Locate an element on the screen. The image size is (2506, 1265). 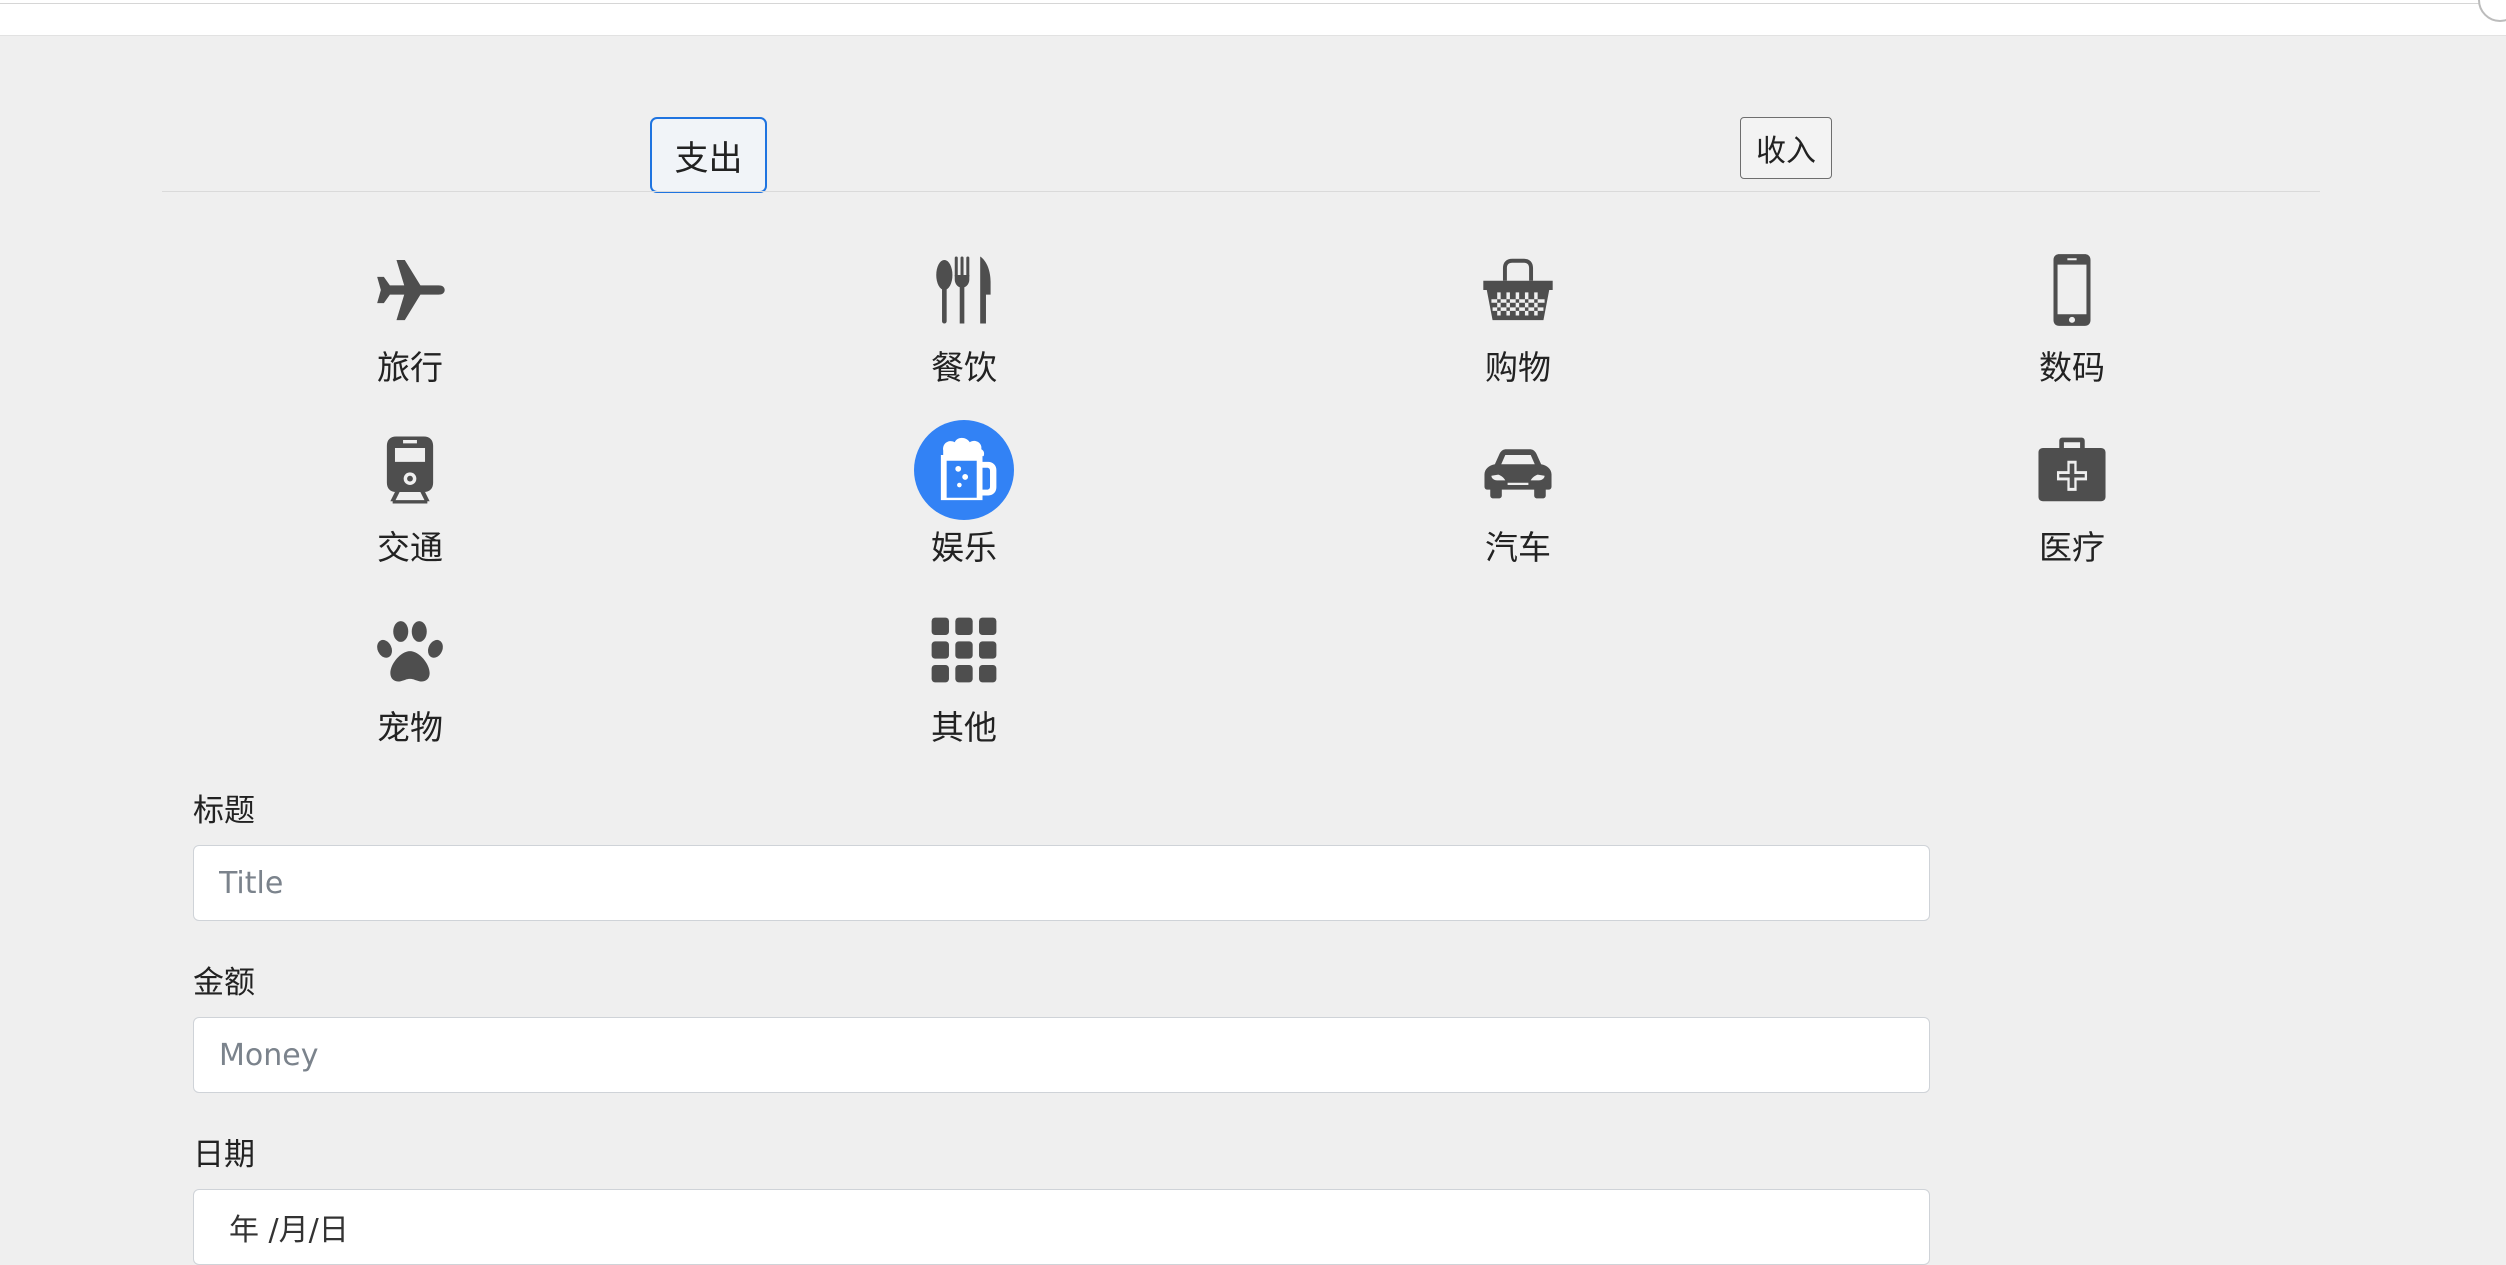
money-label: 金额 is located at coordinates (224, 983).